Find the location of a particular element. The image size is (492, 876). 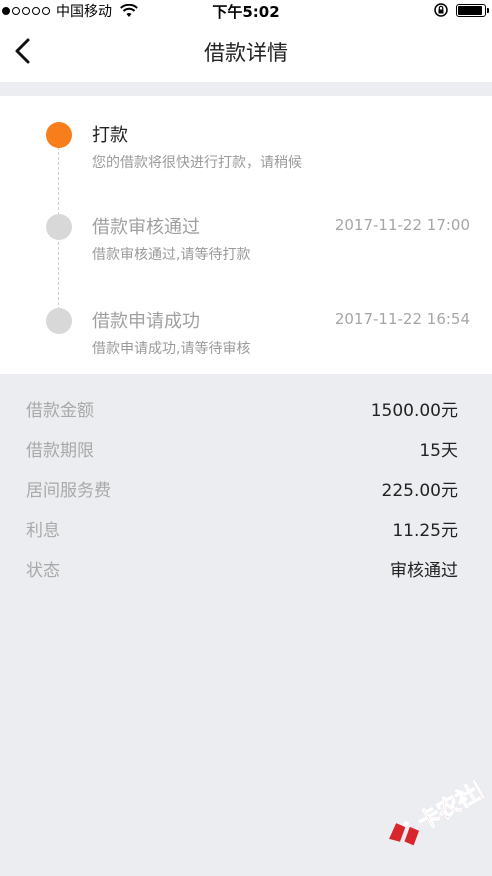

battery-icon is located at coordinates (472, 10).